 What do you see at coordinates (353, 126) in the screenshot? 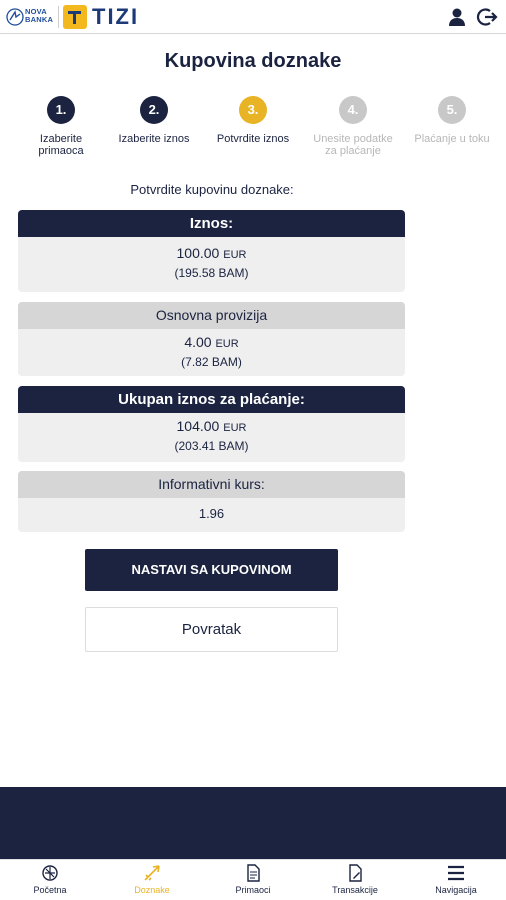
I see `step-4: 4. Unesite podatke za plaćanje` at bounding box center [353, 126].